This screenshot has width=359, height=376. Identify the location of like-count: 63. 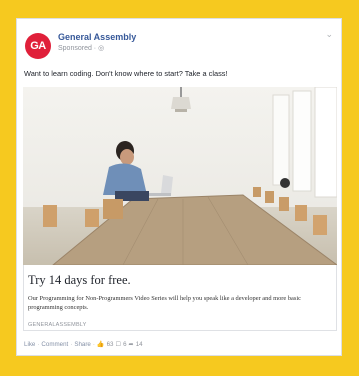
(110, 344).